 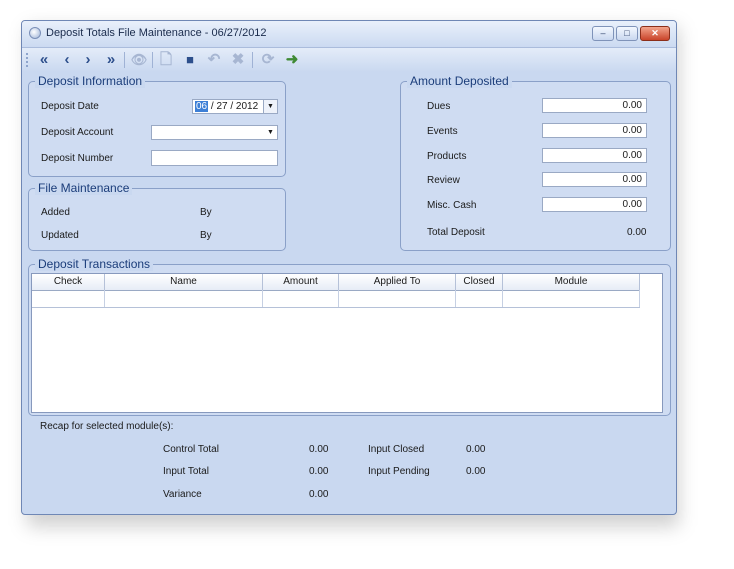 I want to click on chevron-down-icon: ▼, so click(x=270, y=132).